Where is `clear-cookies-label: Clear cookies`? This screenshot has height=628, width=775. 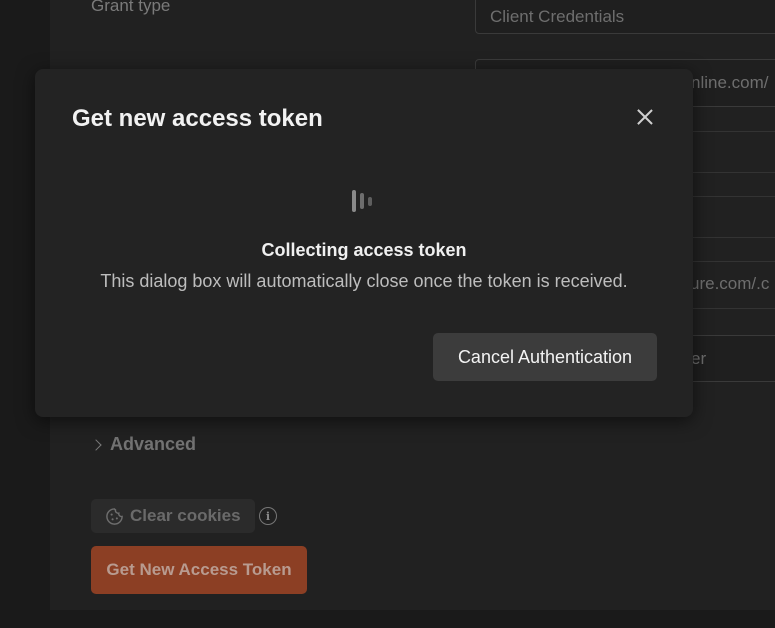
clear-cookies-label: Clear cookies is located at coordinates (185, 515).